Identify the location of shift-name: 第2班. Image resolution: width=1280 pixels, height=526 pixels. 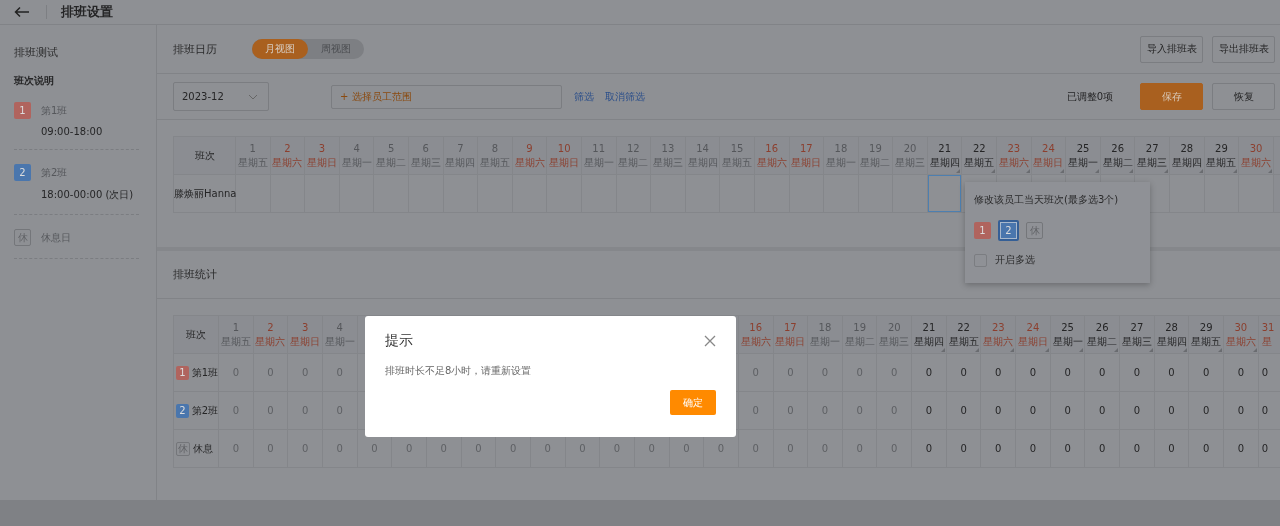
(204, 410).